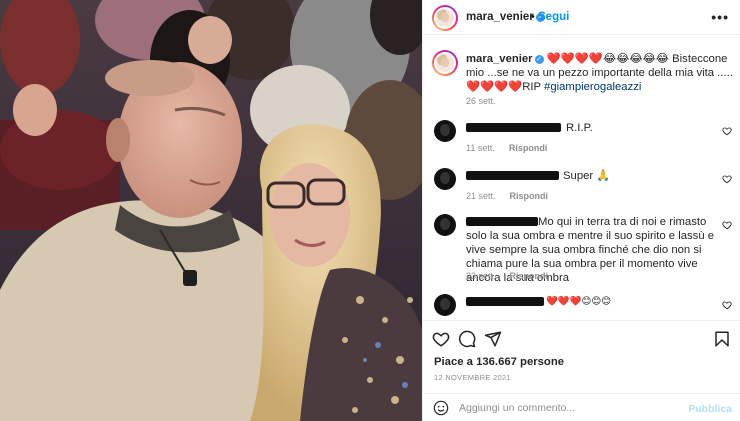 The height and width of the screenshot is (421, 740). I want to click on post-date: 12 NOVEMBRE 2021, so click(472, 377).